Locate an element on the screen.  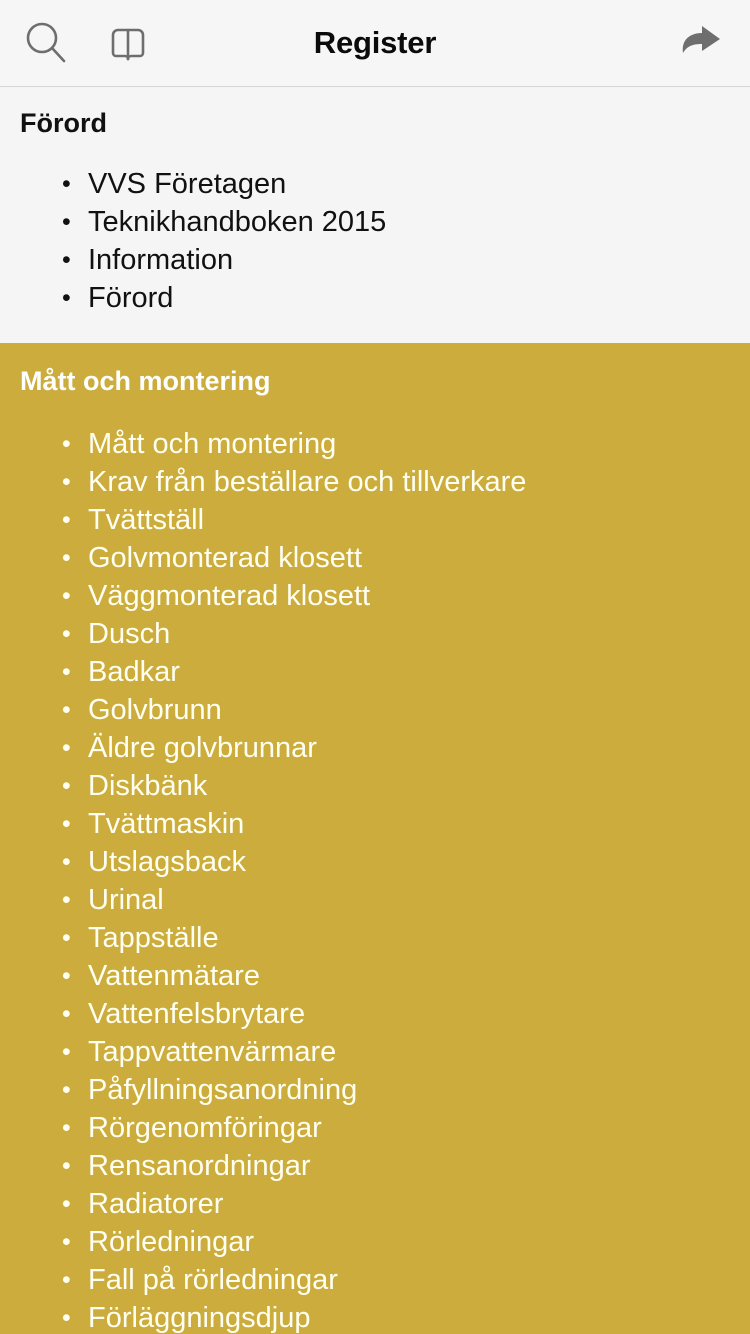
navigation-bar: Register is located at coordinates (375, 43).